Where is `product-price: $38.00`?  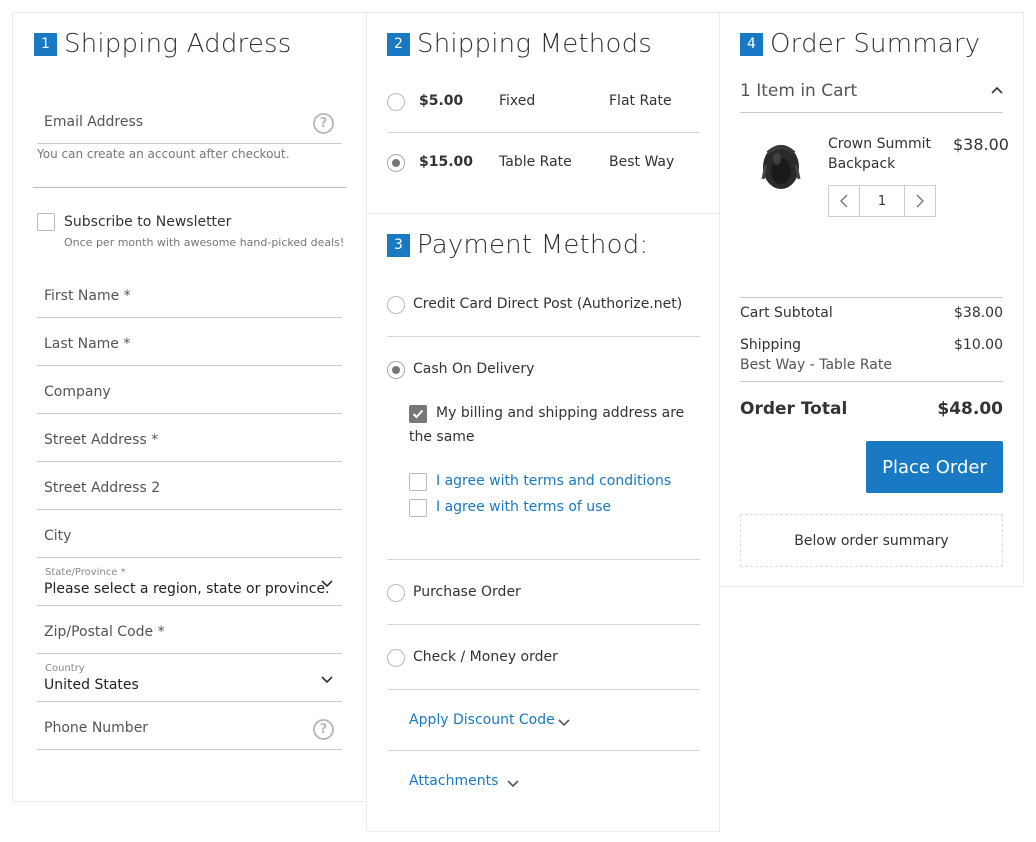
product-price: $38.00 is located at coordinates (981, 144).